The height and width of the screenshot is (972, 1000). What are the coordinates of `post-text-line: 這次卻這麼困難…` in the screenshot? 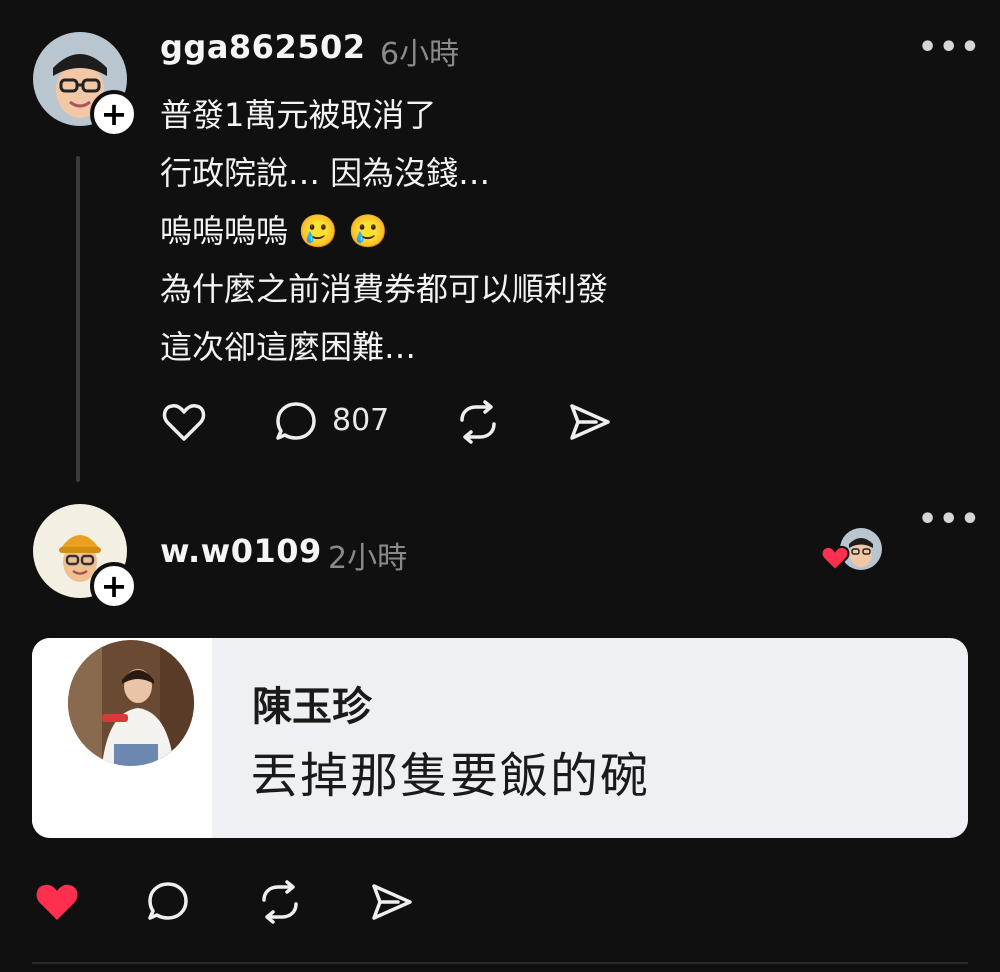 It's located at (288, 347).